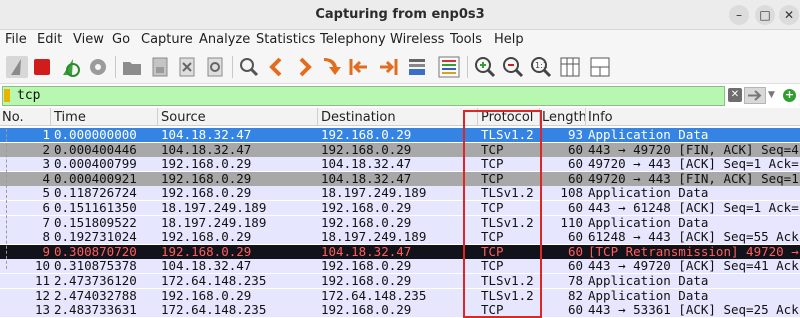 Image resolution: width=800 pixels, height=318 pixels. Describe the element at coordinates (167, 39) in the screenshot. I see `menu-capture: Capture` at that location.